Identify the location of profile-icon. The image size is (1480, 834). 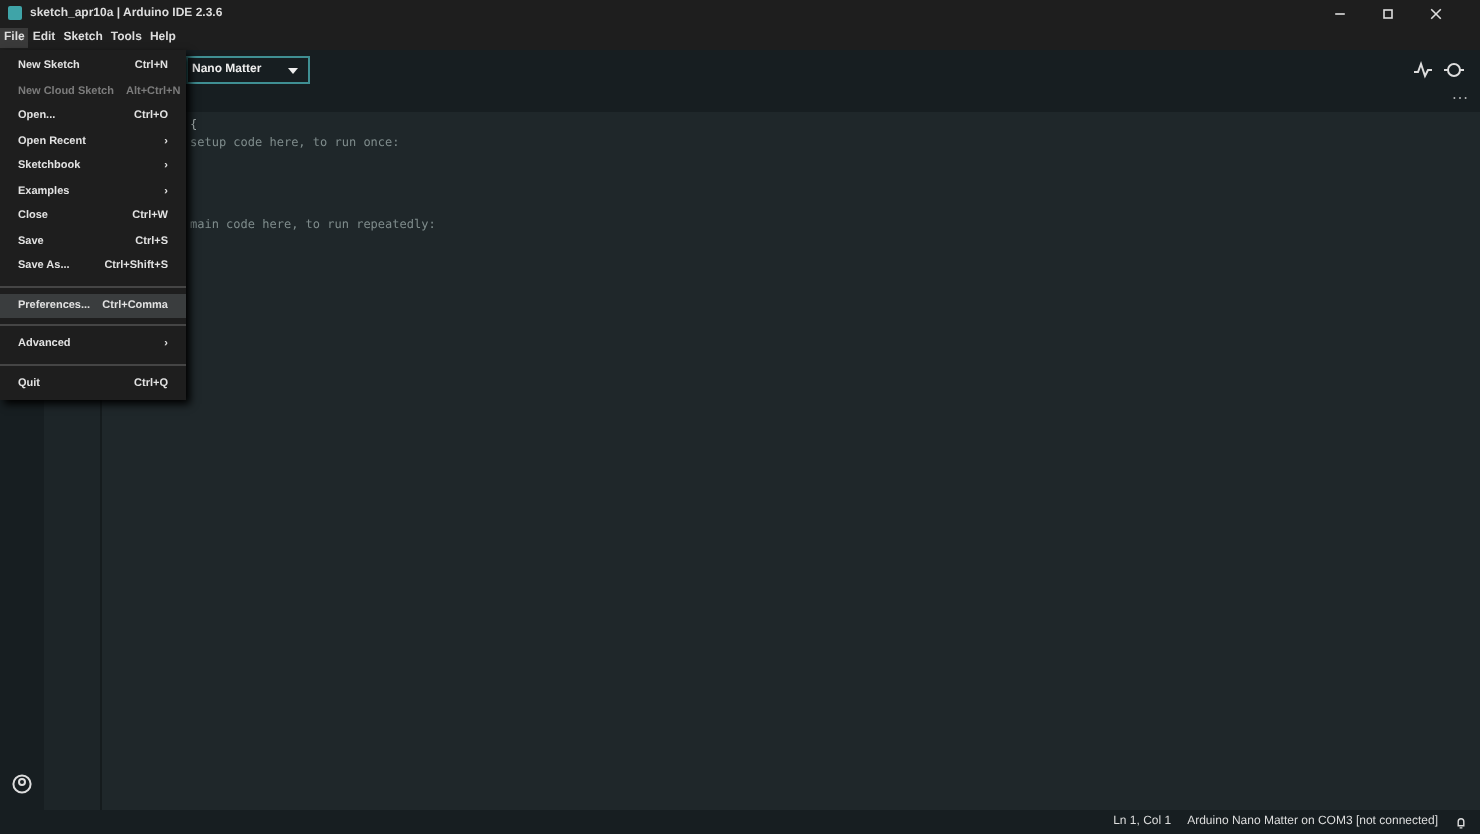
(22, 784).